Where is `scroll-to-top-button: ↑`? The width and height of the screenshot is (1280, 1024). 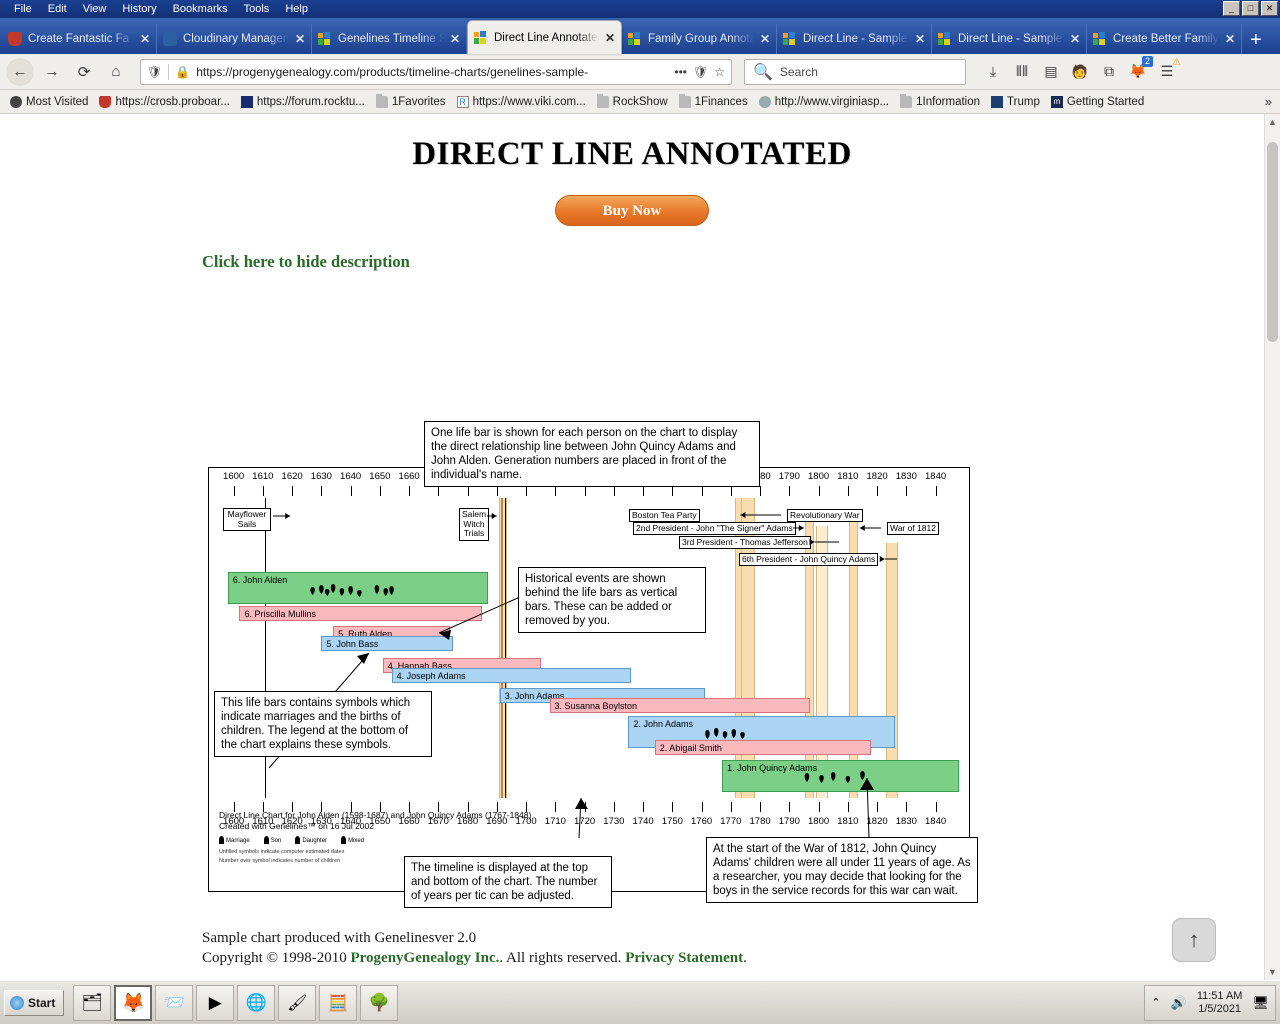
scroll-to-top-button: ↑ is located at coordinates (1194, 940).